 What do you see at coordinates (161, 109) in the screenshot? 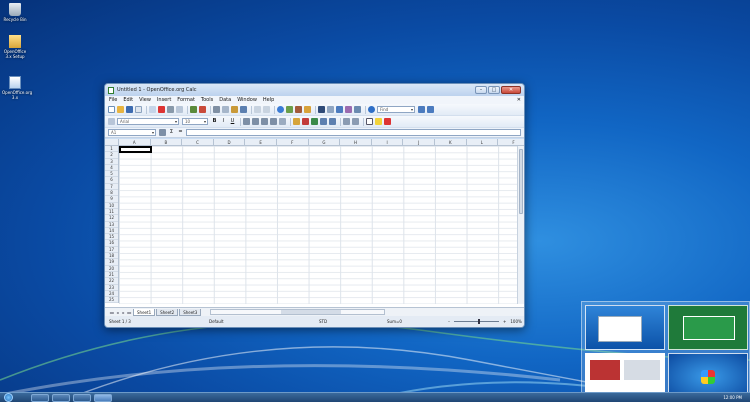
I see `export-pdf-icon` at bounding box center [161, 109].